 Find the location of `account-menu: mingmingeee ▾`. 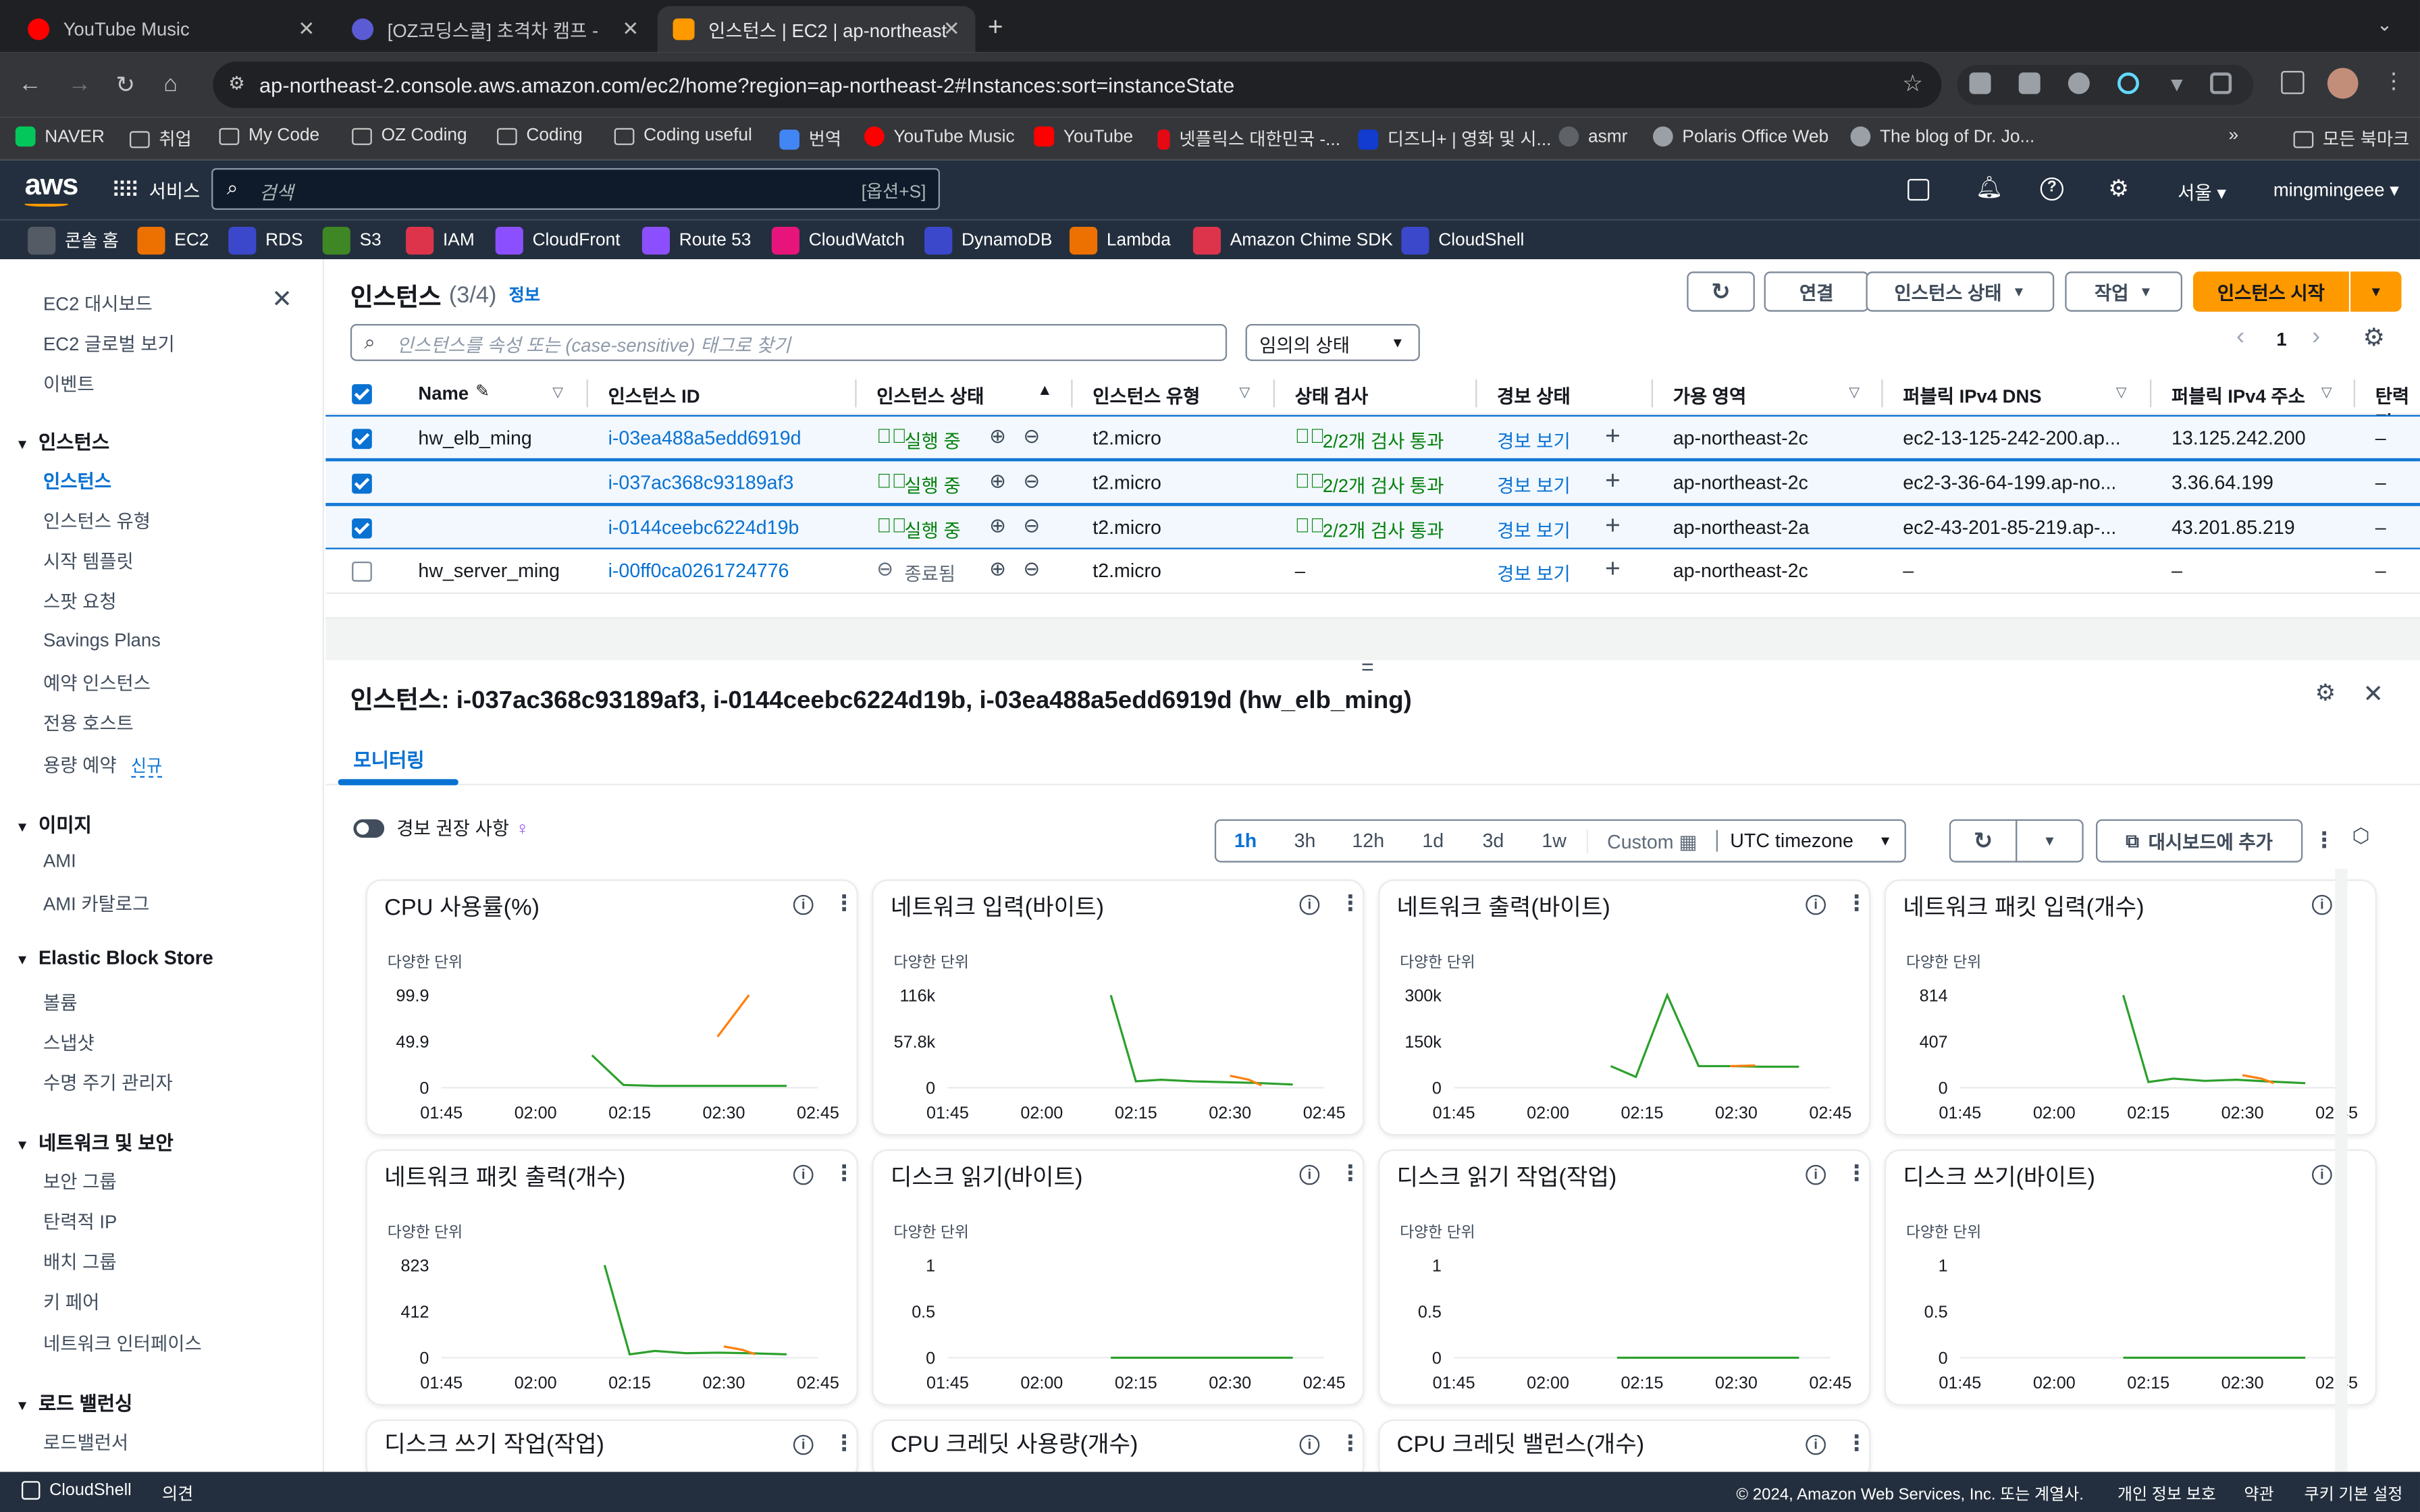

account-menu: mingmingeee ▾ is located at coordinates (2336, 189).